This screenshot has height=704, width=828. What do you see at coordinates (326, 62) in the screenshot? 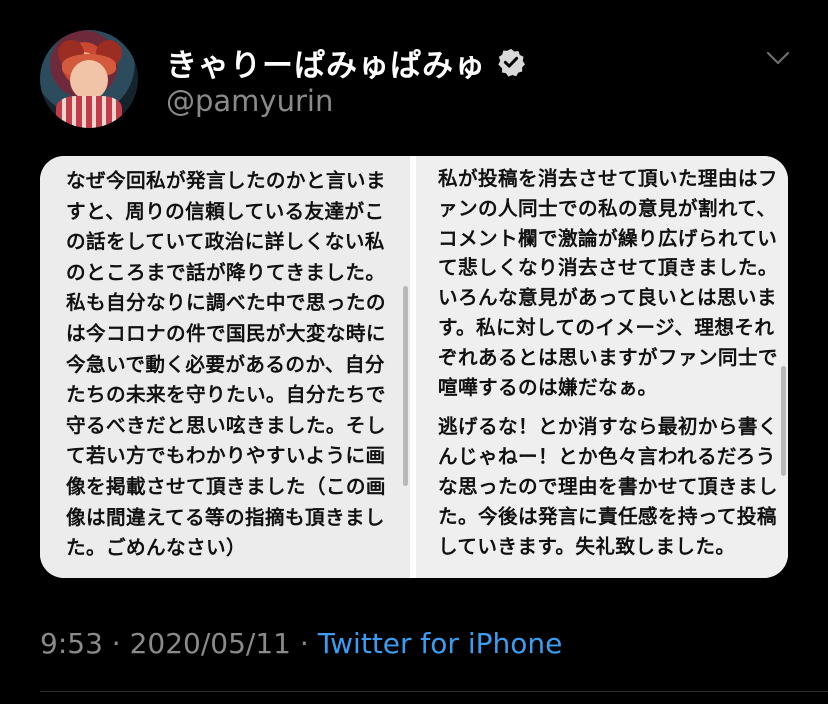
I see `display-name: きゃりーぱみゅぱみゅ` at bounding box center [326, 62].